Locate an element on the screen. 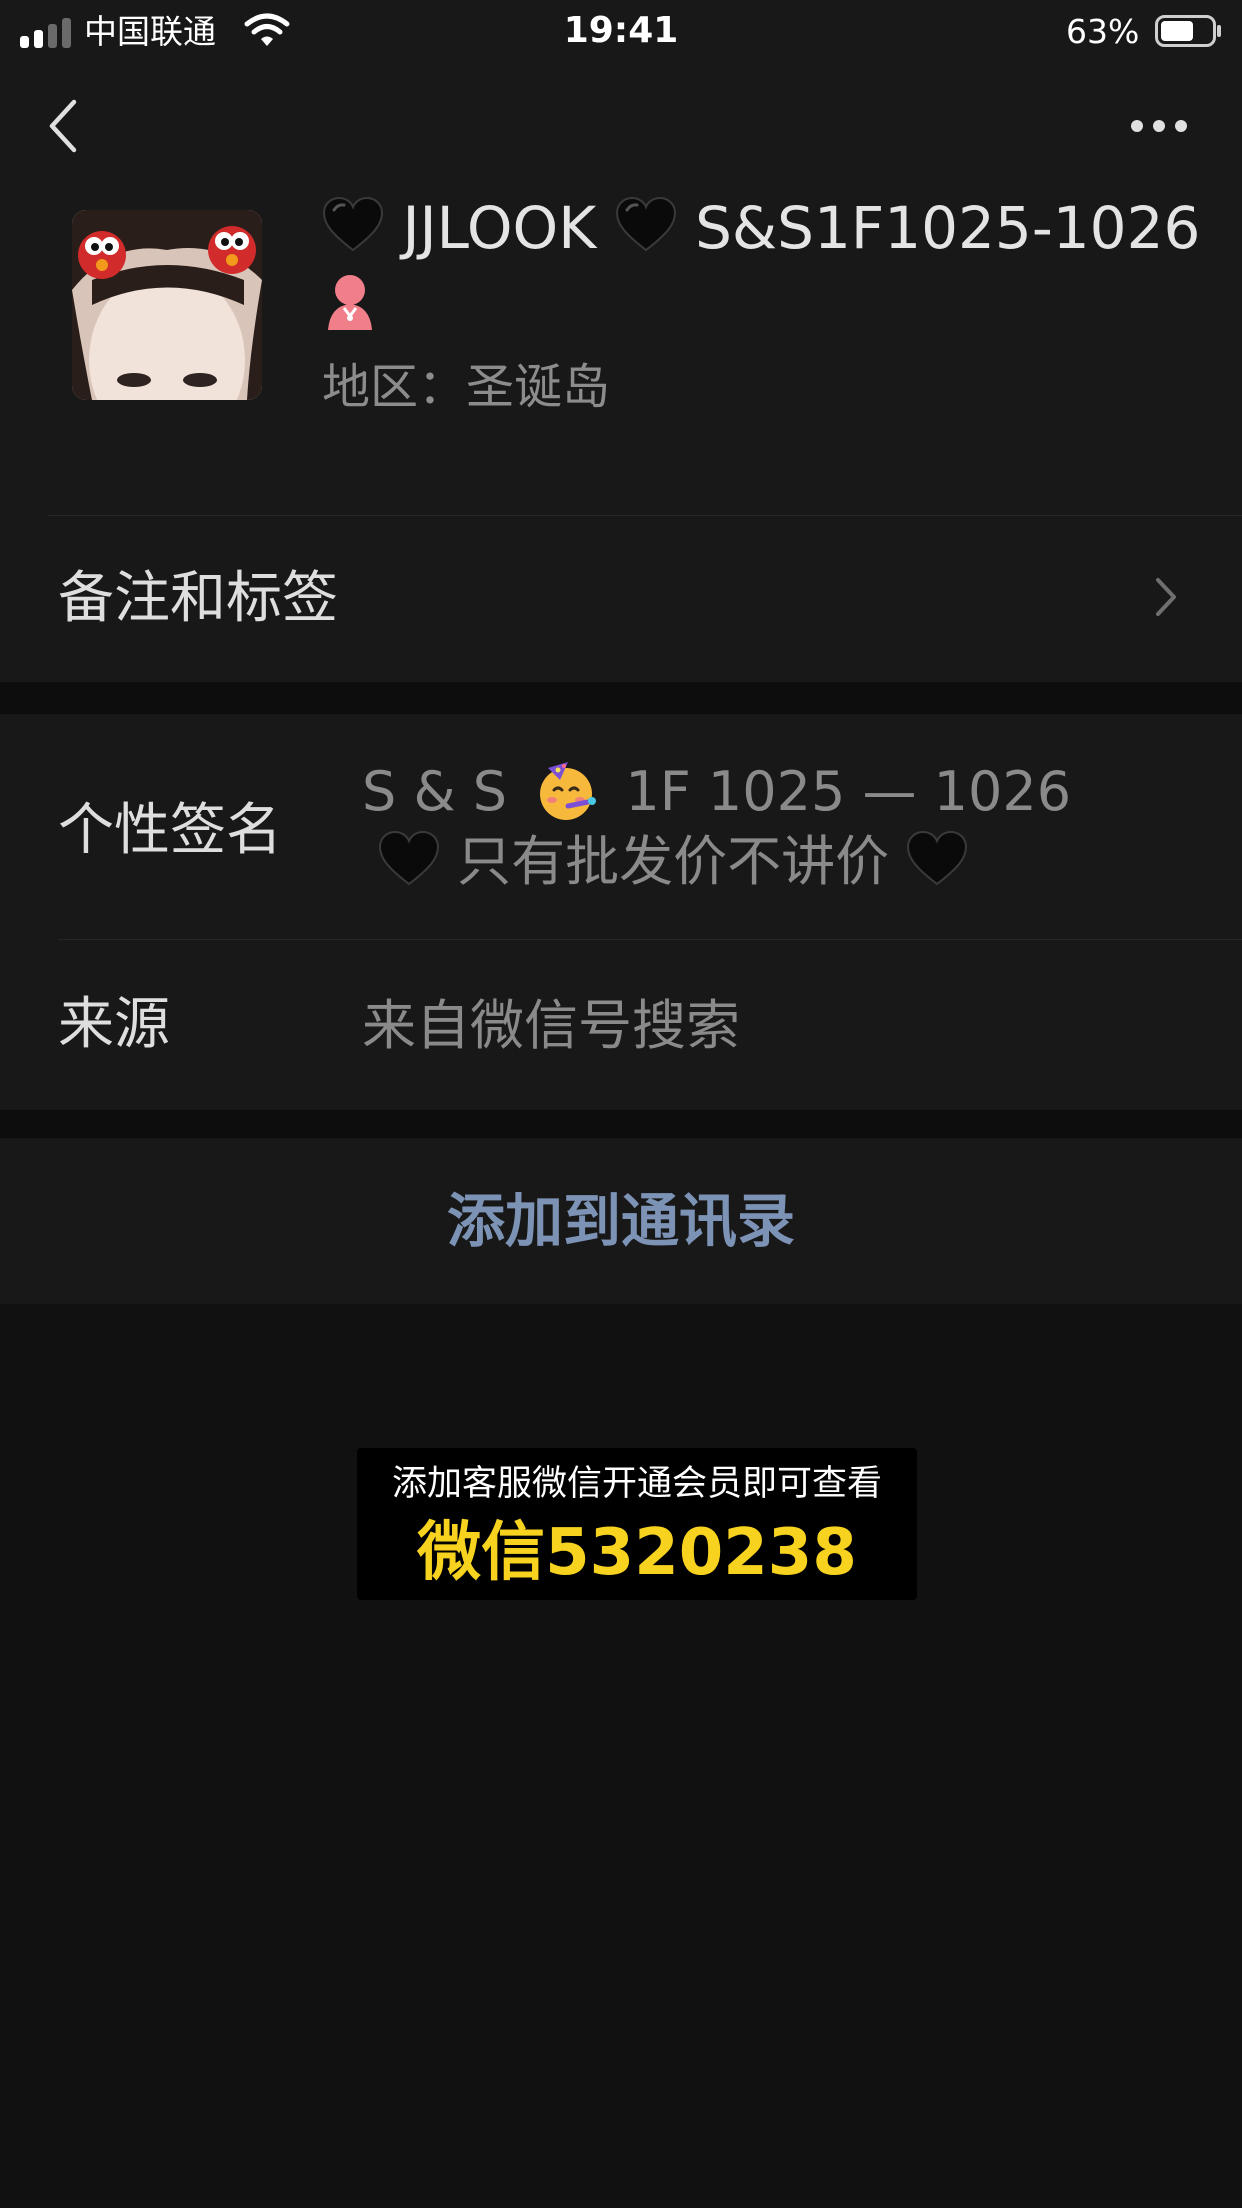  region-text: 地区：圣诞岛 is located at coordinates (466, 387).